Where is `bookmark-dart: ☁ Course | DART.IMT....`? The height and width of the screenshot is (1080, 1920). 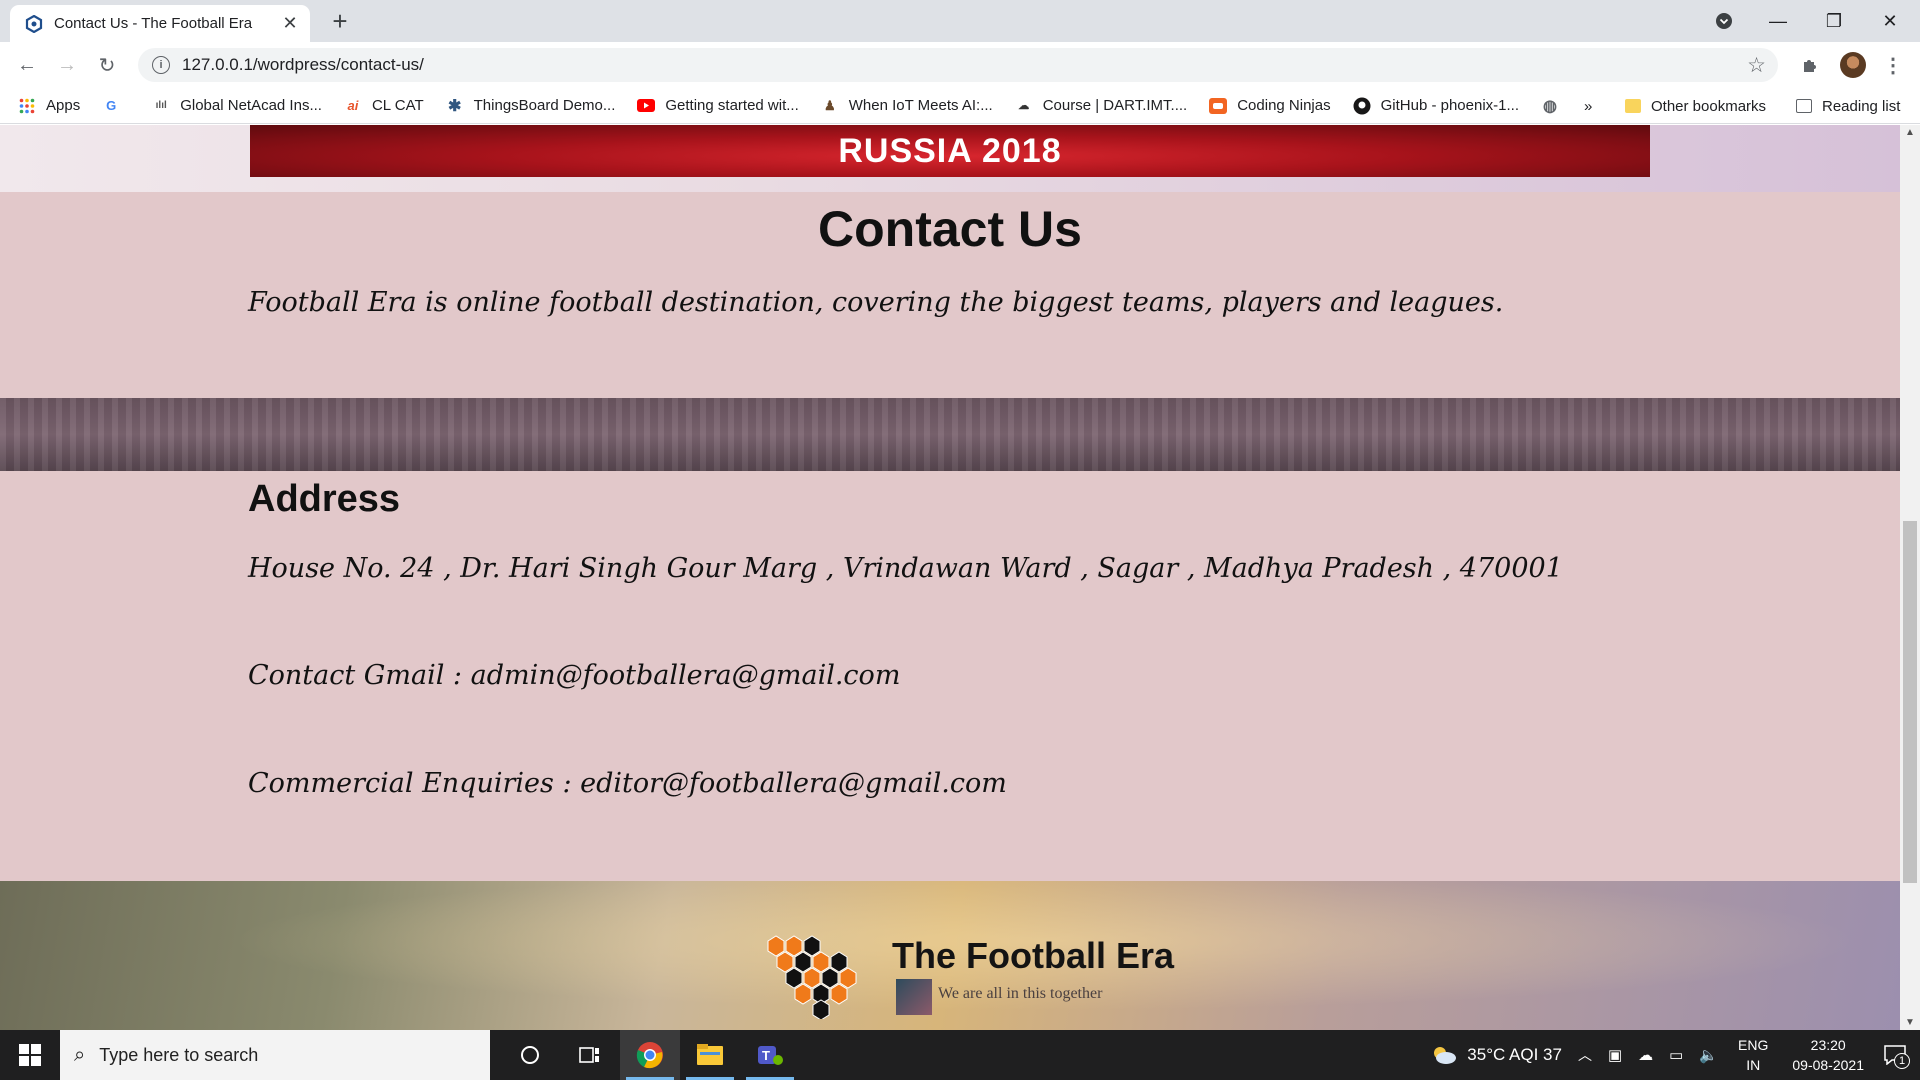 bookmark-dart: ☁ Course | DART.IMT.... is located at coordinates (1101, 106).